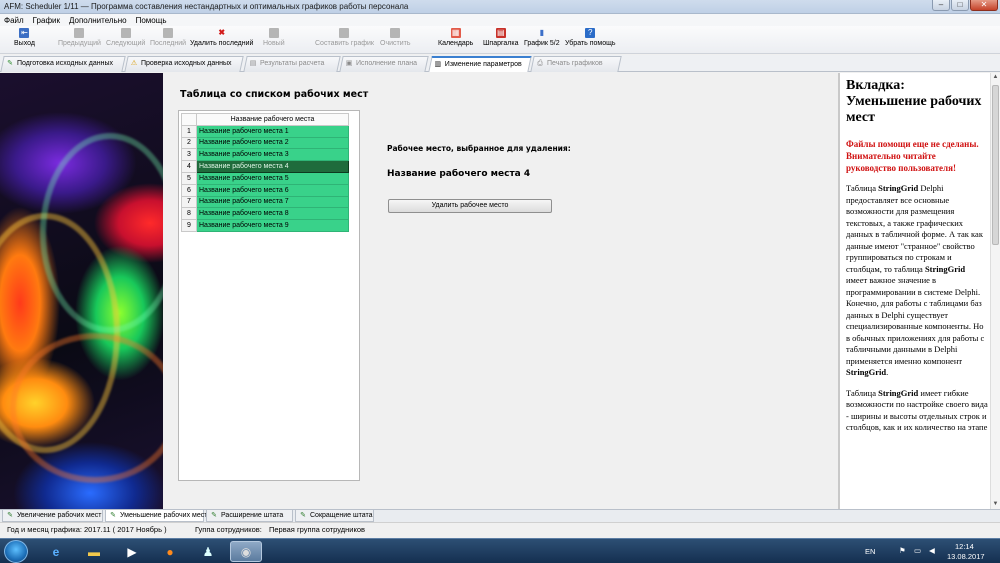 This screenshot has height=563, width=1000. I want to click on toolbar-previous-button: Предыдущий, so click(79, 40).